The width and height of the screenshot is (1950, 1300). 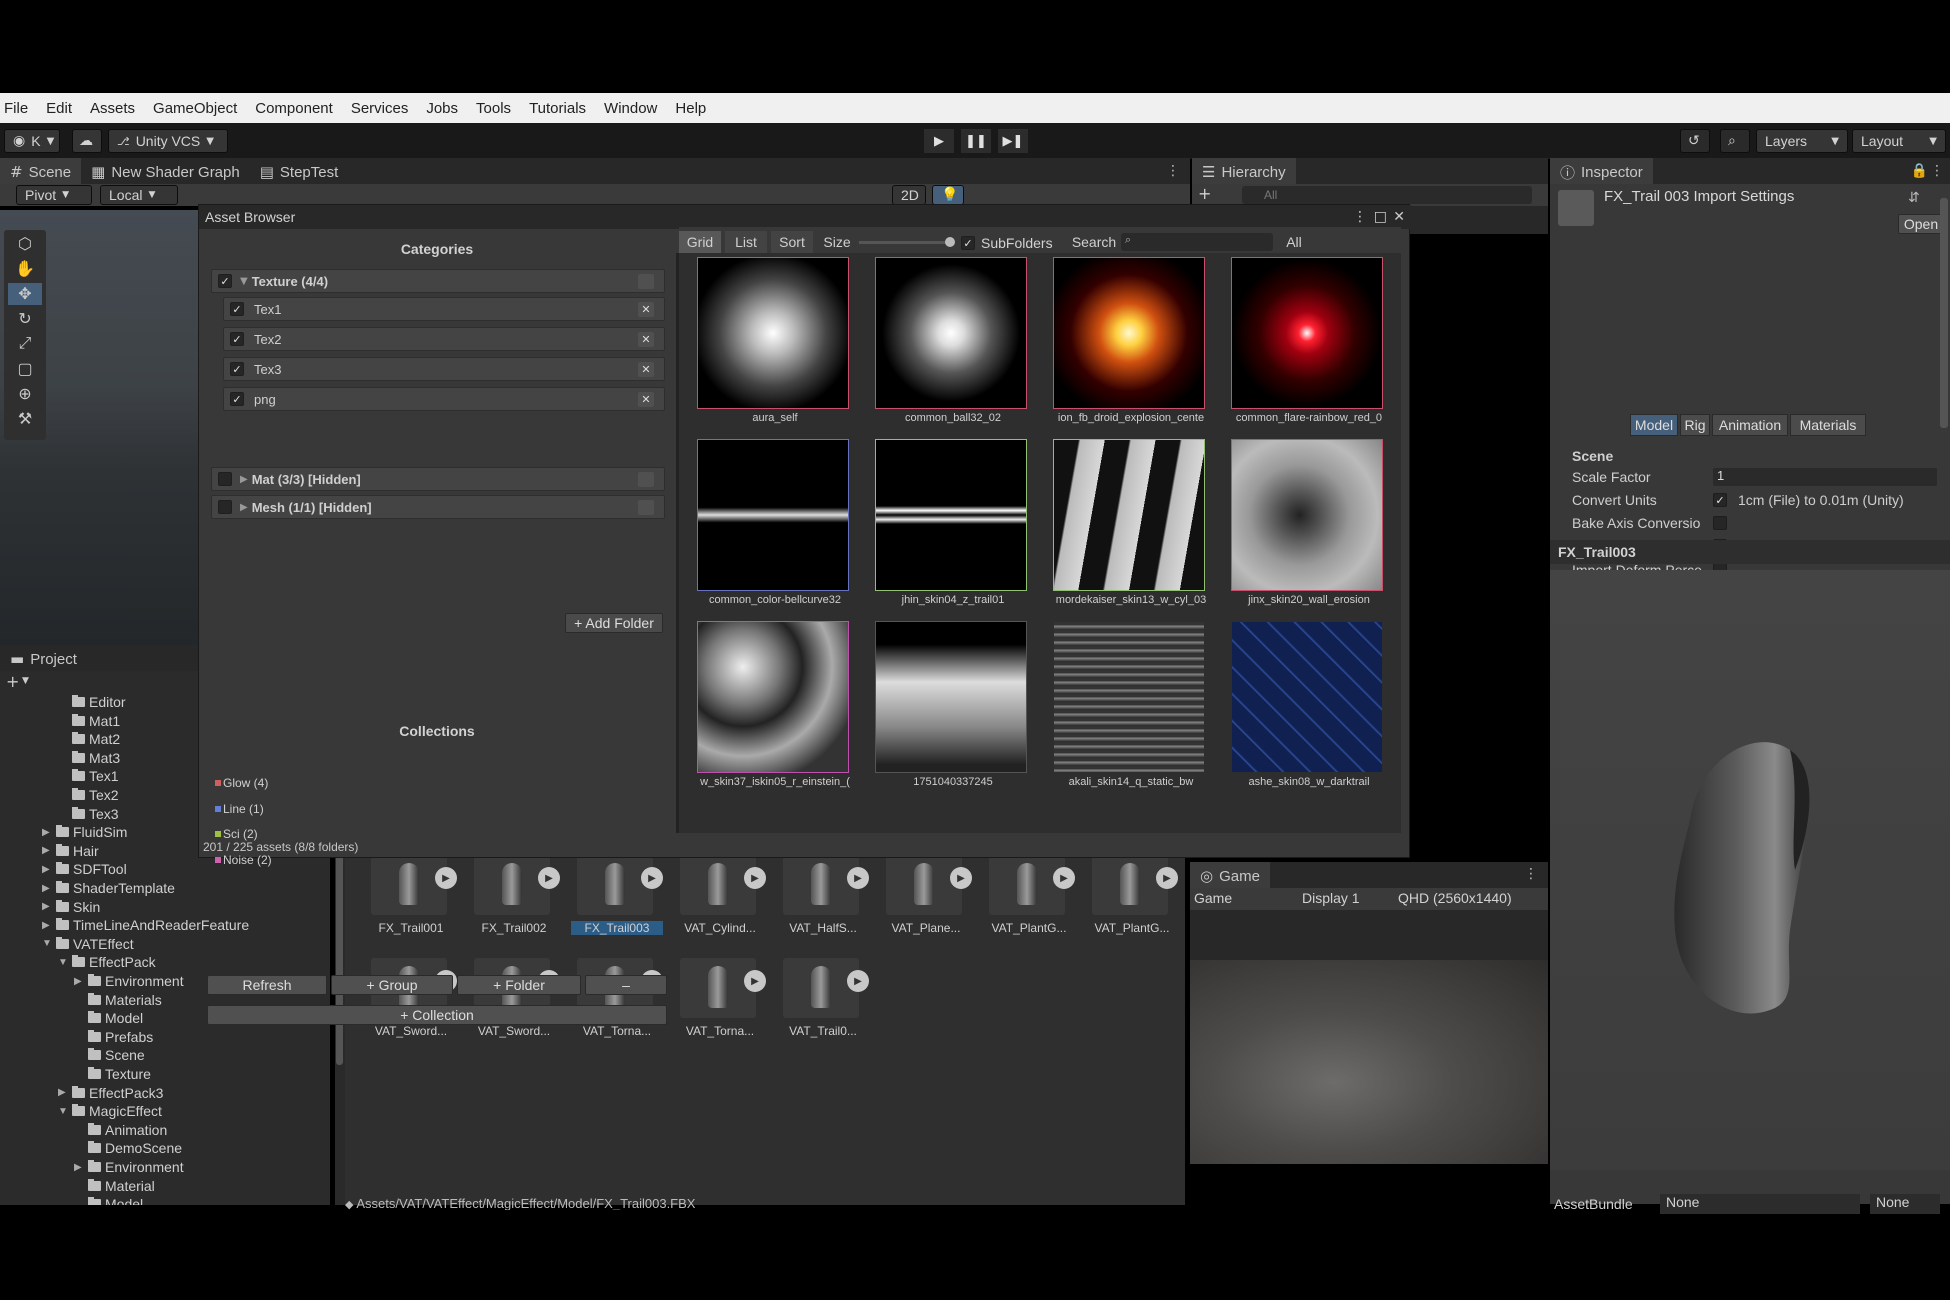 I want to click on project-folder-item: ▼ VATEffect, so click(x=88, y=944).